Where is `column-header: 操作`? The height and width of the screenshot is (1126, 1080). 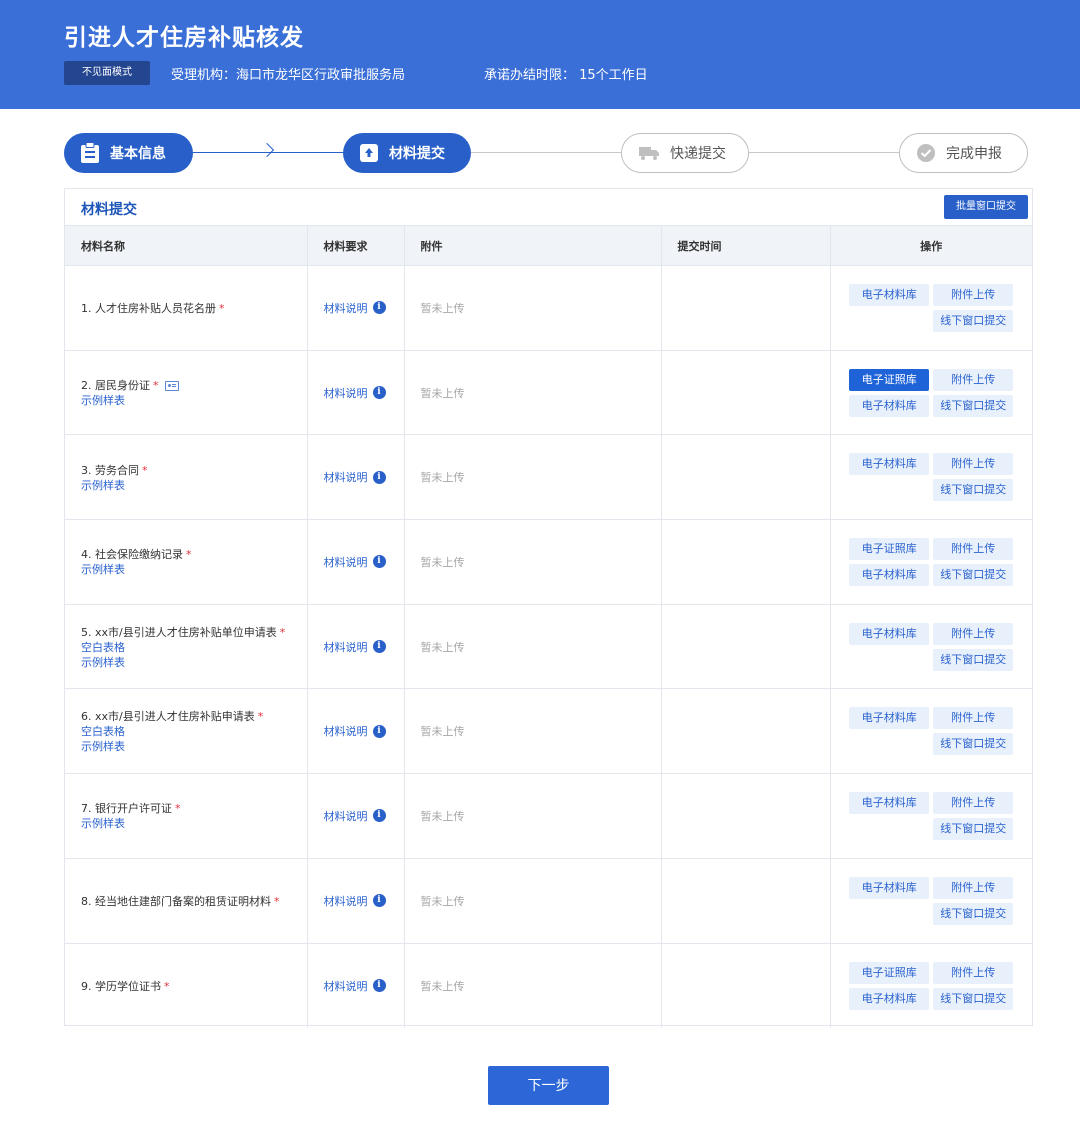 column-header: 操作 is located at coordinates (931, 245).